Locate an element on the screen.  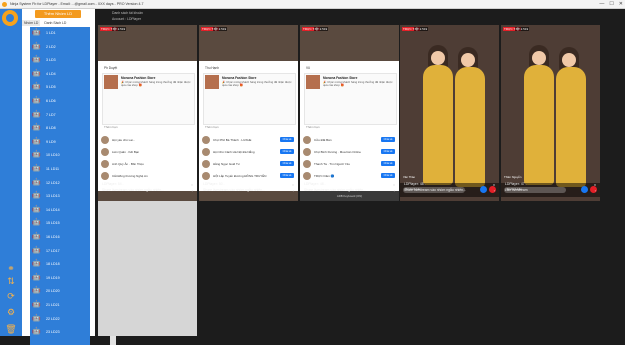
group-row: Cửu Đất Bán Chia sẻ is located at coordinates (349, 140).